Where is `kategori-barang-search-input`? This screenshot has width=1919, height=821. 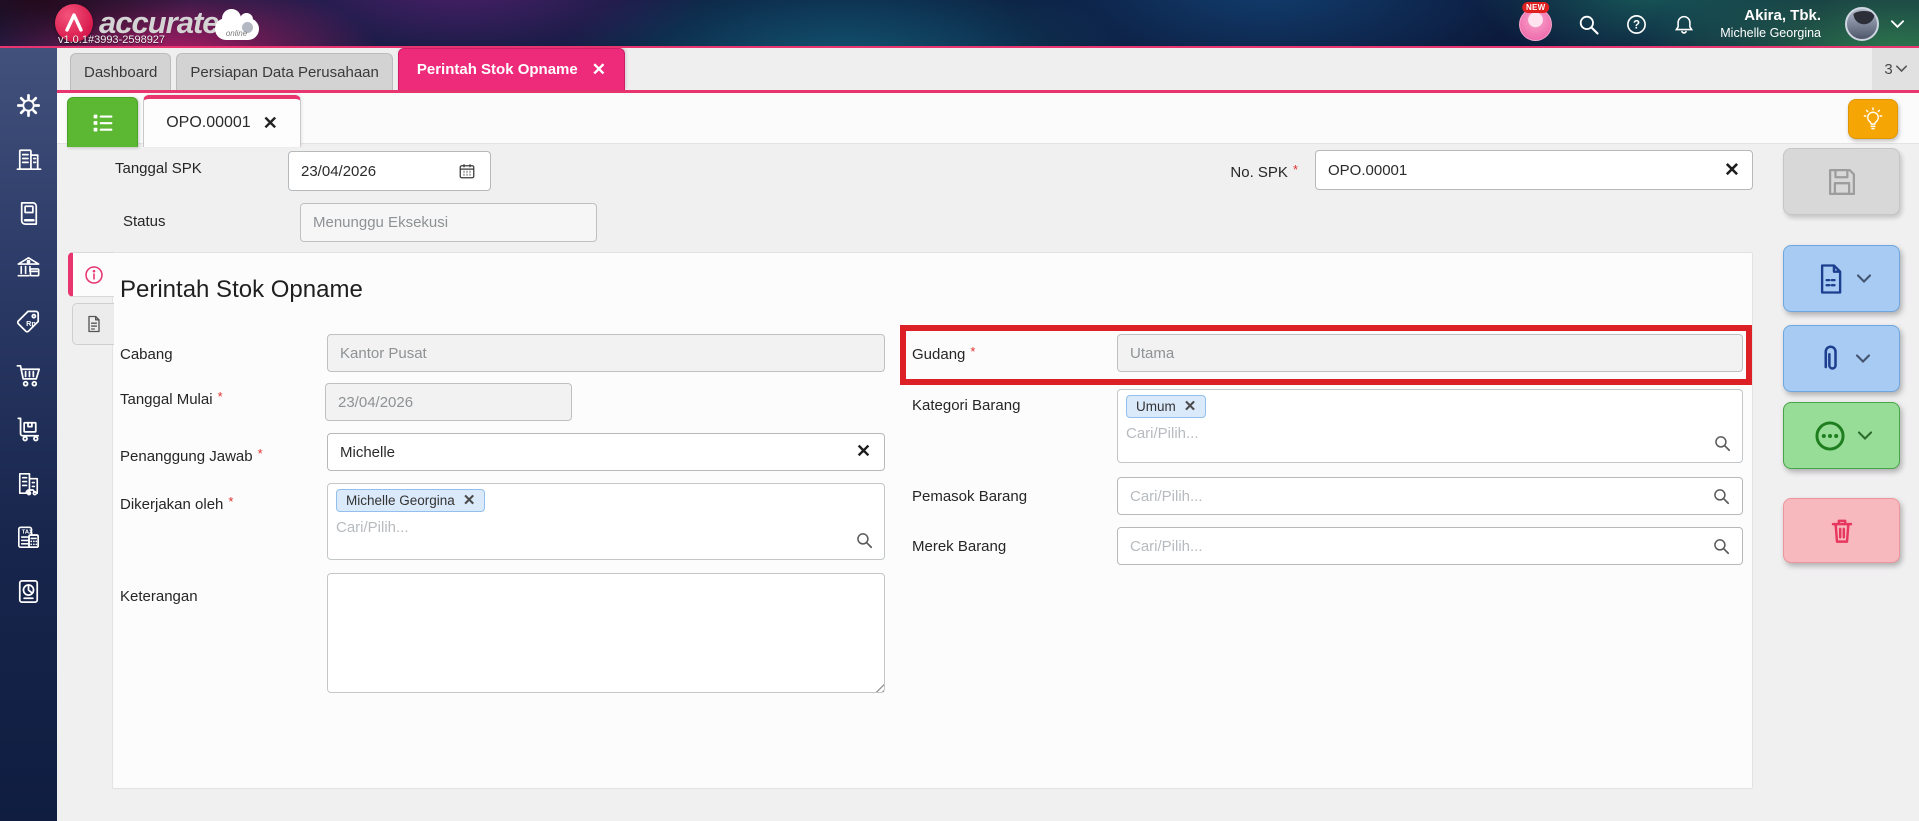 kategori-barang-search-input is located at coordinates (1369, 433).